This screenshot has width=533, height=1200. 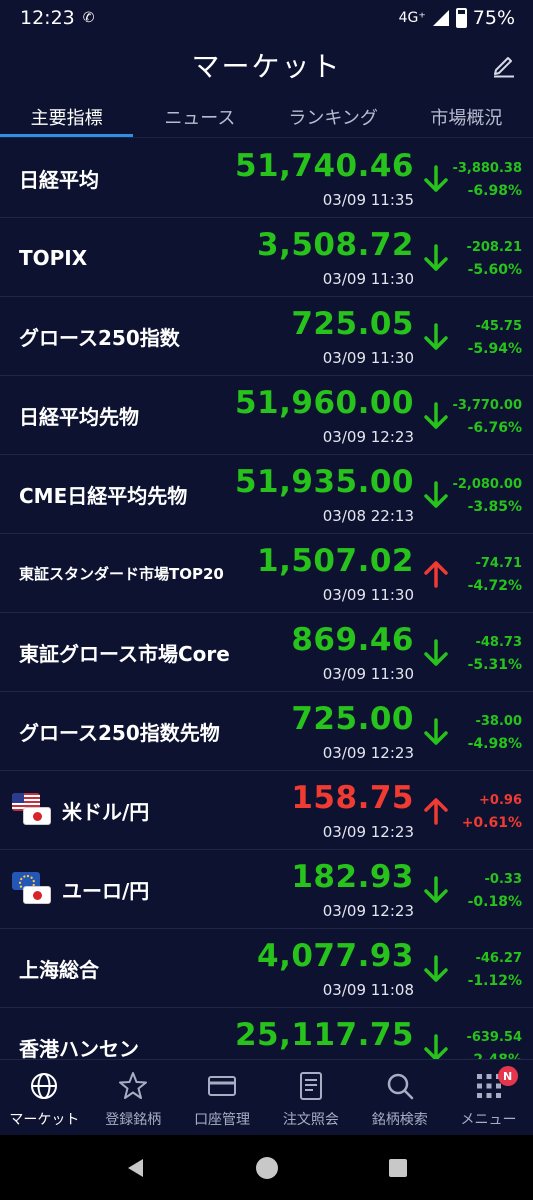 What do you see at coordinates (368, 990) in the screenshot?
I see `market-timestamp: 03/09 11:08` at bounding box center [368, 990].